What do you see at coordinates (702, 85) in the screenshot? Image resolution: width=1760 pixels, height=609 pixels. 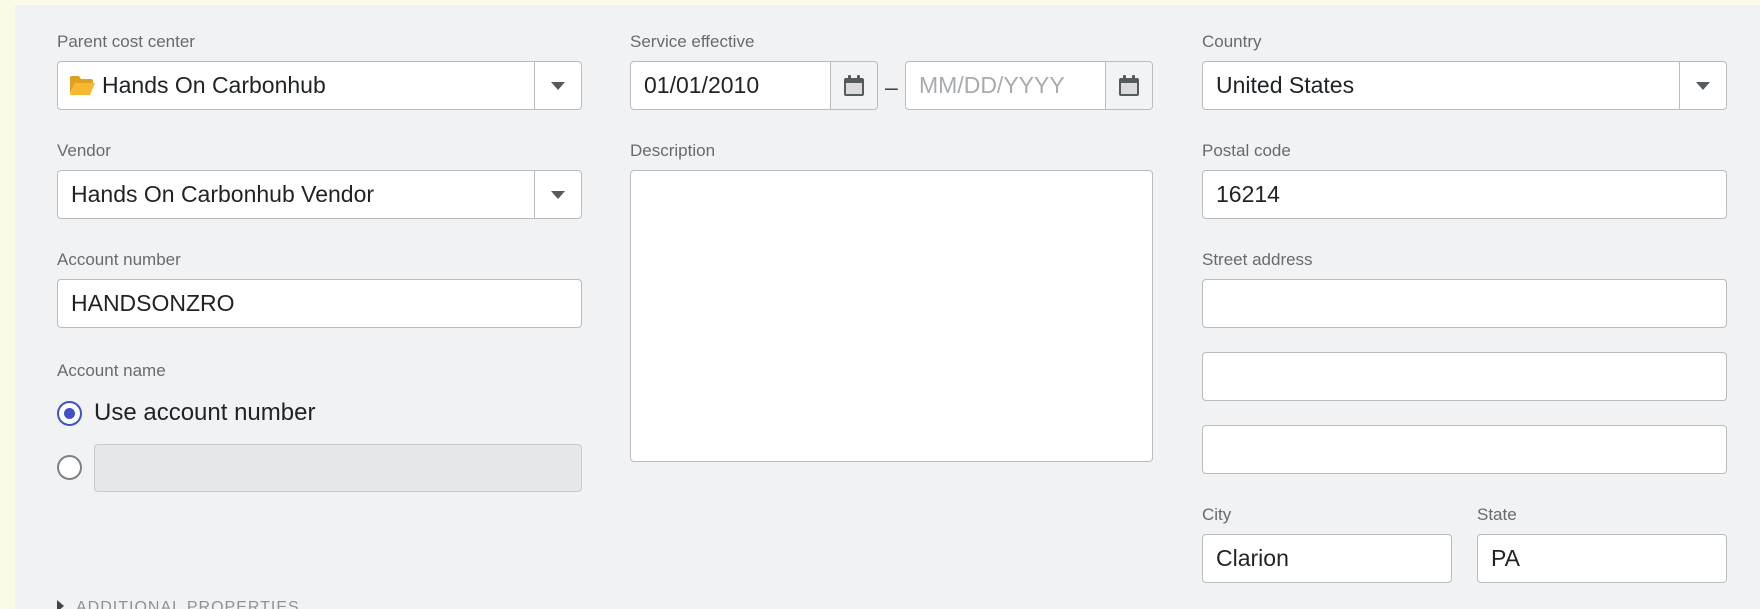 I see `service-start-date-value: 01/01/2010` at bounding box center [702, 85].